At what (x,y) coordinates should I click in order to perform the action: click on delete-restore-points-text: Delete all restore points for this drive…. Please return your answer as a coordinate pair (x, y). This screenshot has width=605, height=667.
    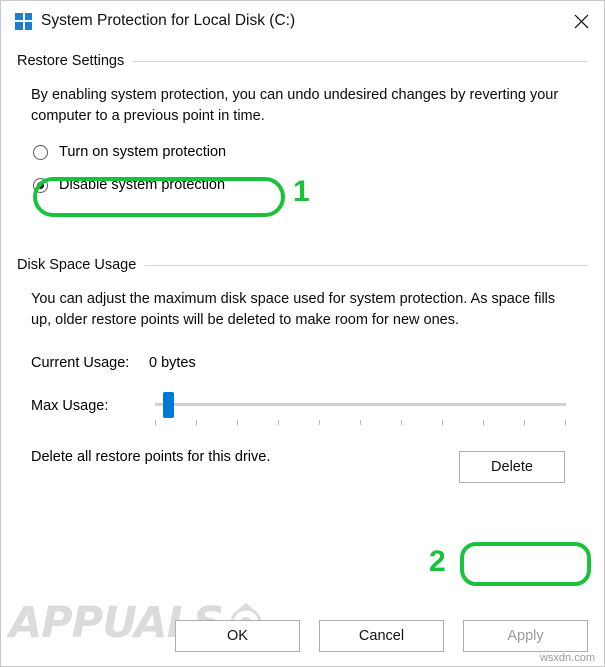
    Looking at the image, I should click on (151, 457).